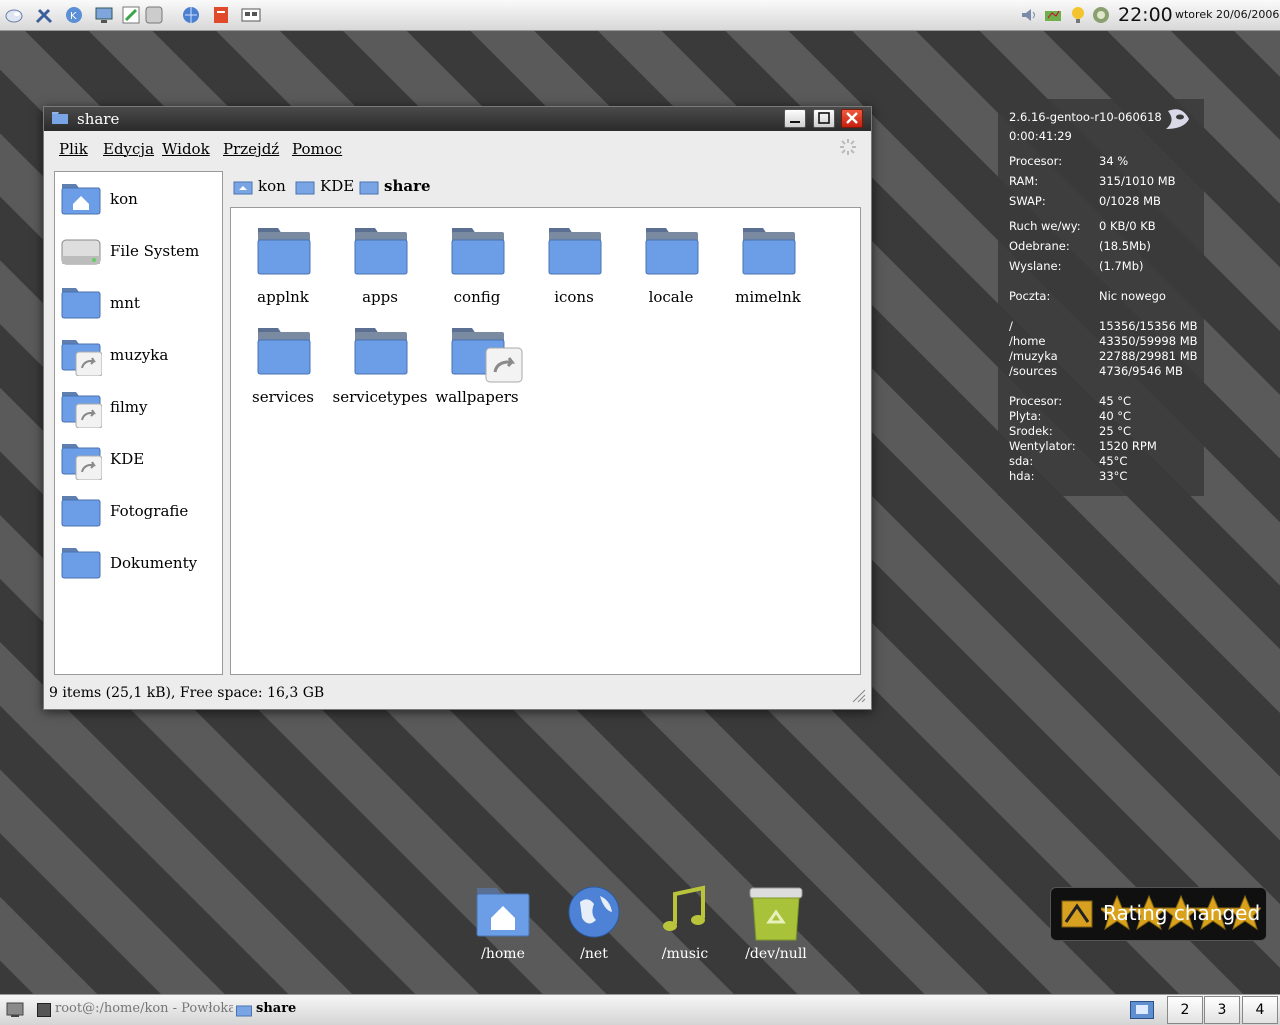 The width and height of the screenshot is (1280, 1025). Describe the element at coordinates (104, 15) in the screenshot. I see `desktop-icon` at that location.